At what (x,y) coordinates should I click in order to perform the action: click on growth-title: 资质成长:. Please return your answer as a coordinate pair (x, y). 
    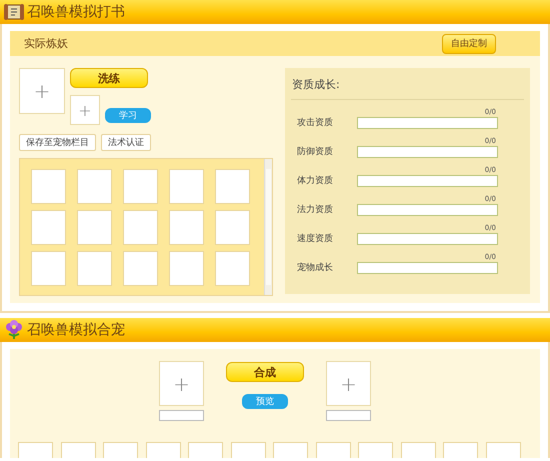
    Looking at the image, I should click on (407, 84).